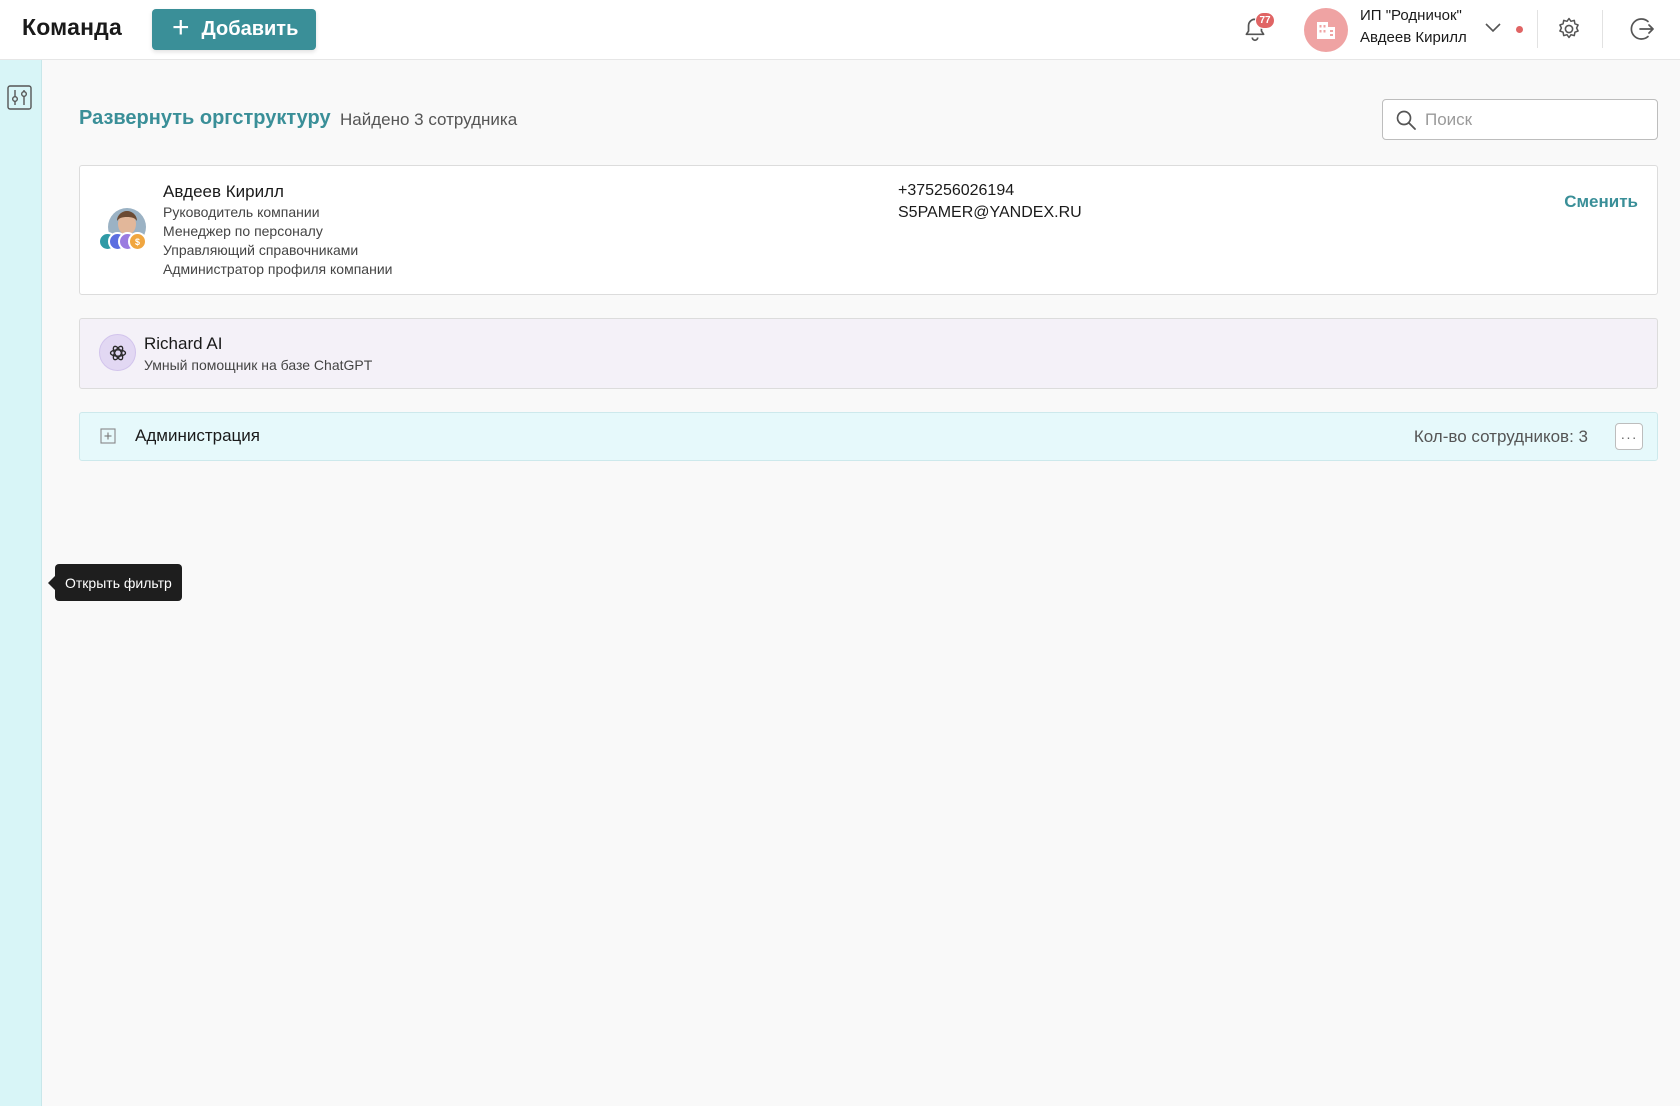 The height and width of the screenshot is (1106, 1680). I want to click on company-name: ИП "Родничок", so click(1411, 15).